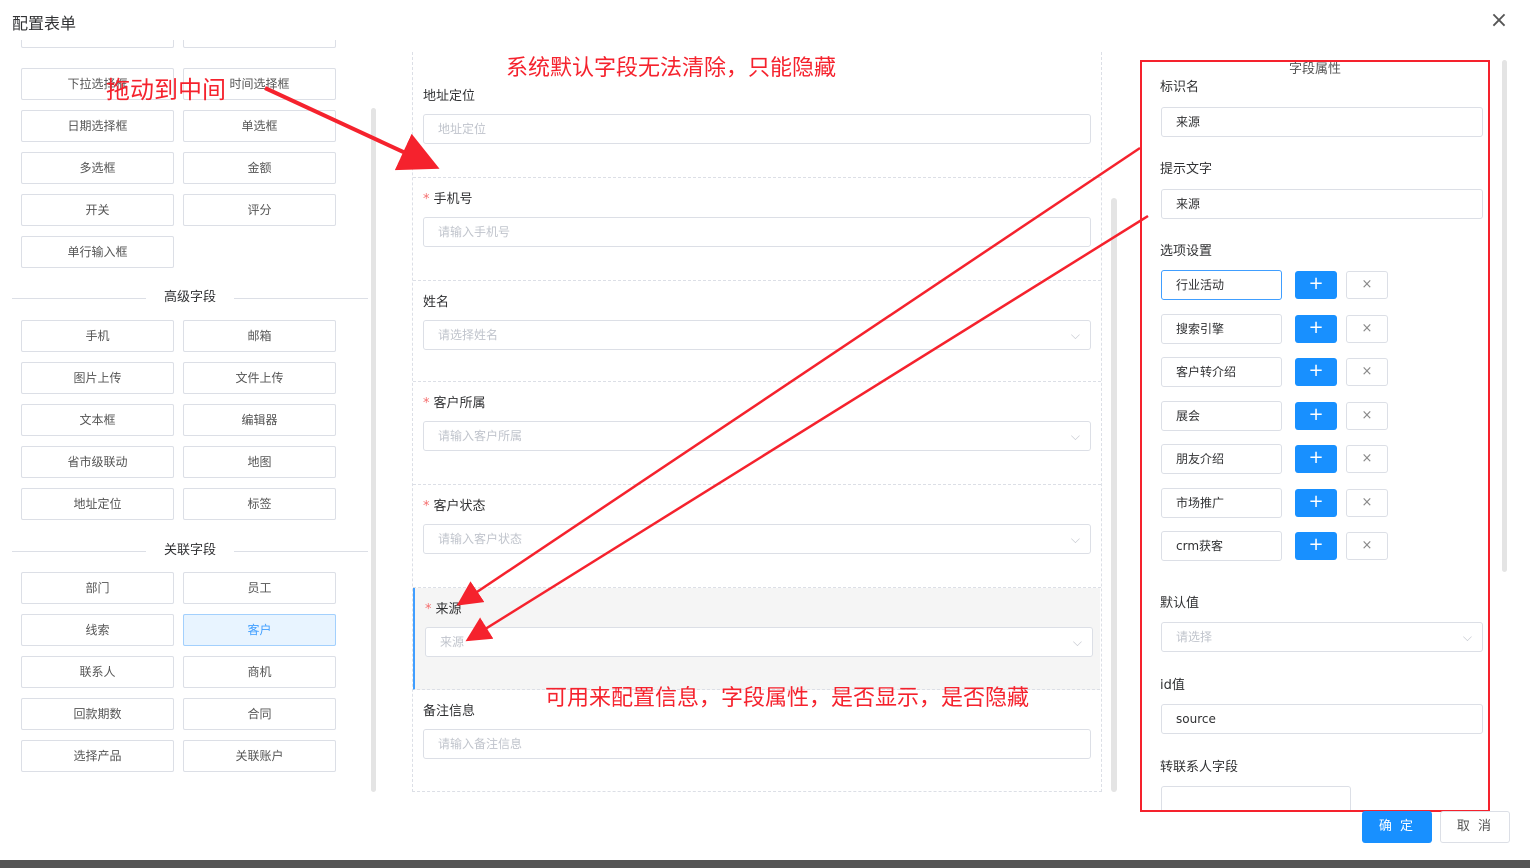 The image size is (1530, 868). I want to click on cancel-button: 取 消, so click(1475, 827).